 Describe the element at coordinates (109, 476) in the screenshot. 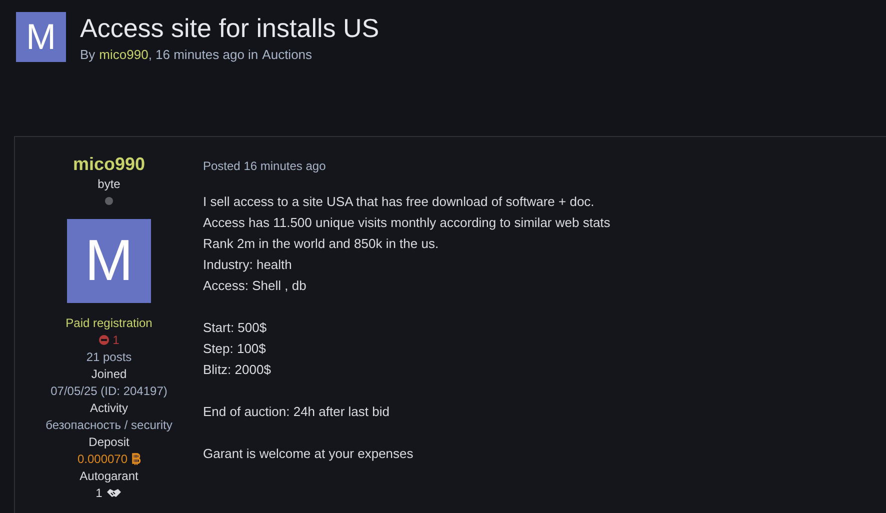

I see `field-label: Autogarant` at that location.